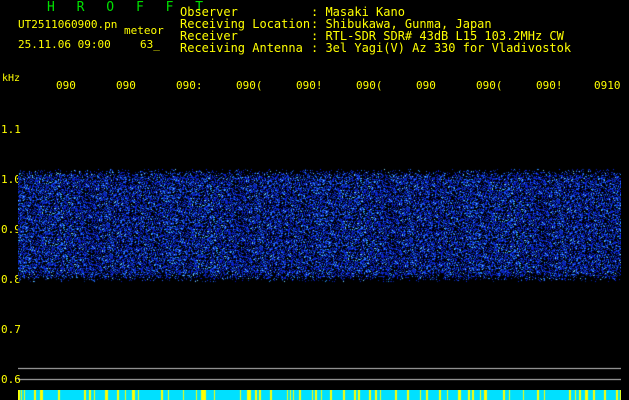 This screenshot has width=629, height=400. Describe the element at coordinates (241, 48) in the screenshot. I see `antenna-label: Receiving Antenna` at that location.